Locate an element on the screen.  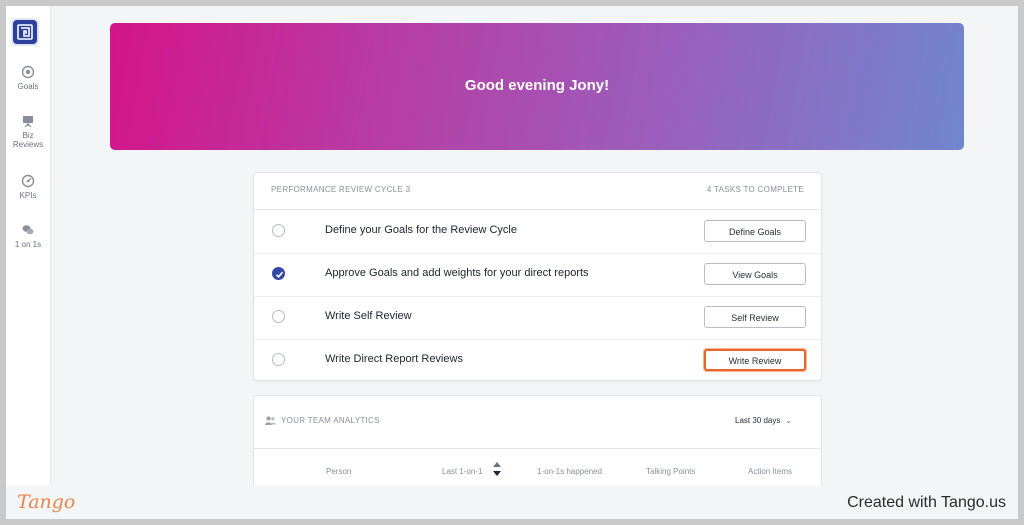
column-header-action-items: Action Items is located at coordinates (770, 471).